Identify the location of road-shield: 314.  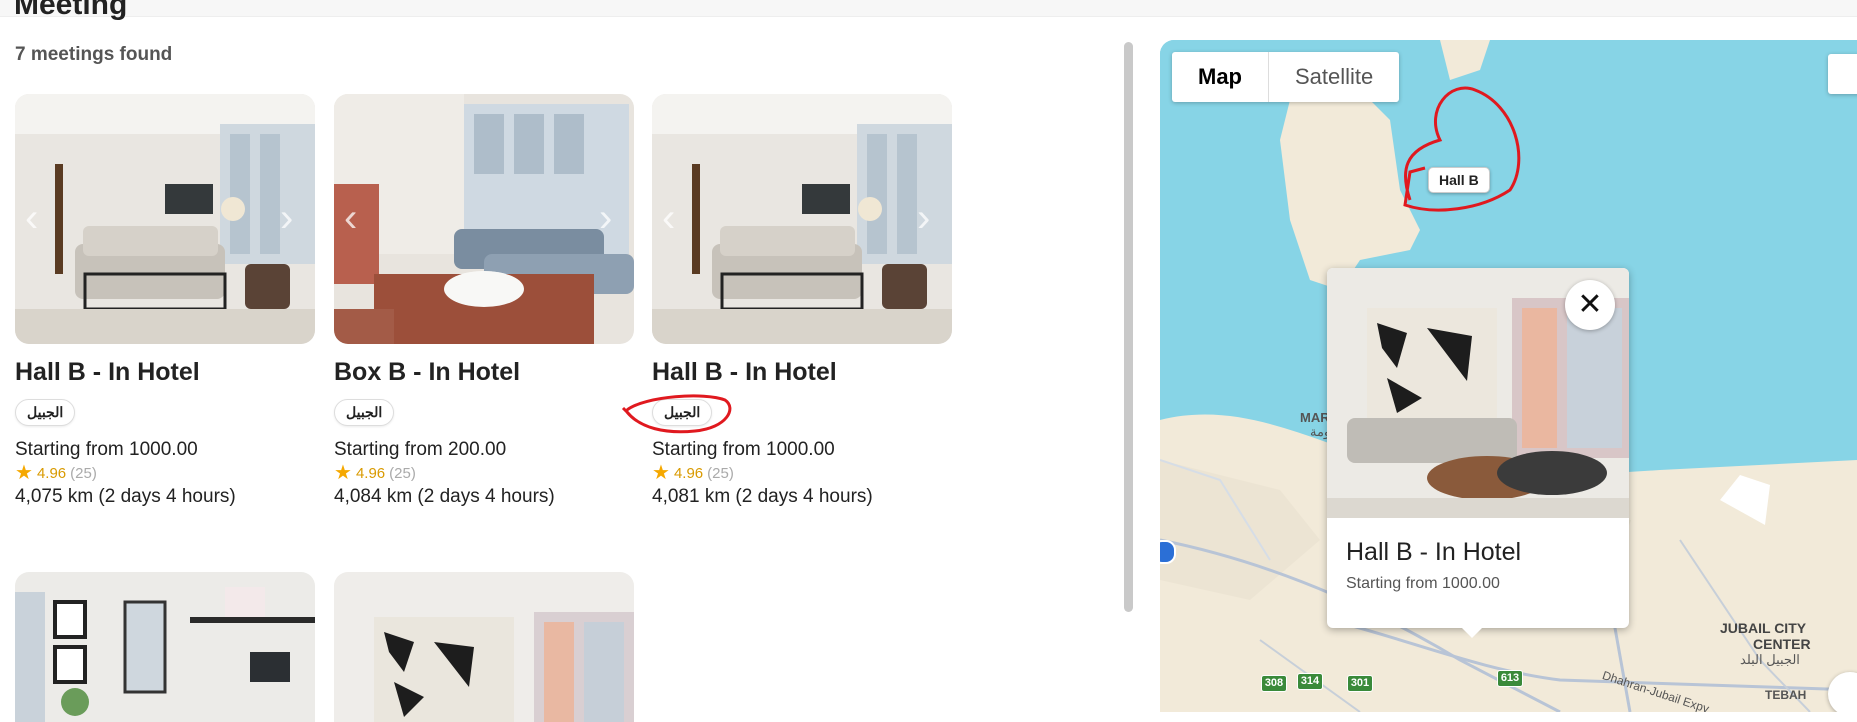
(1310, 681).